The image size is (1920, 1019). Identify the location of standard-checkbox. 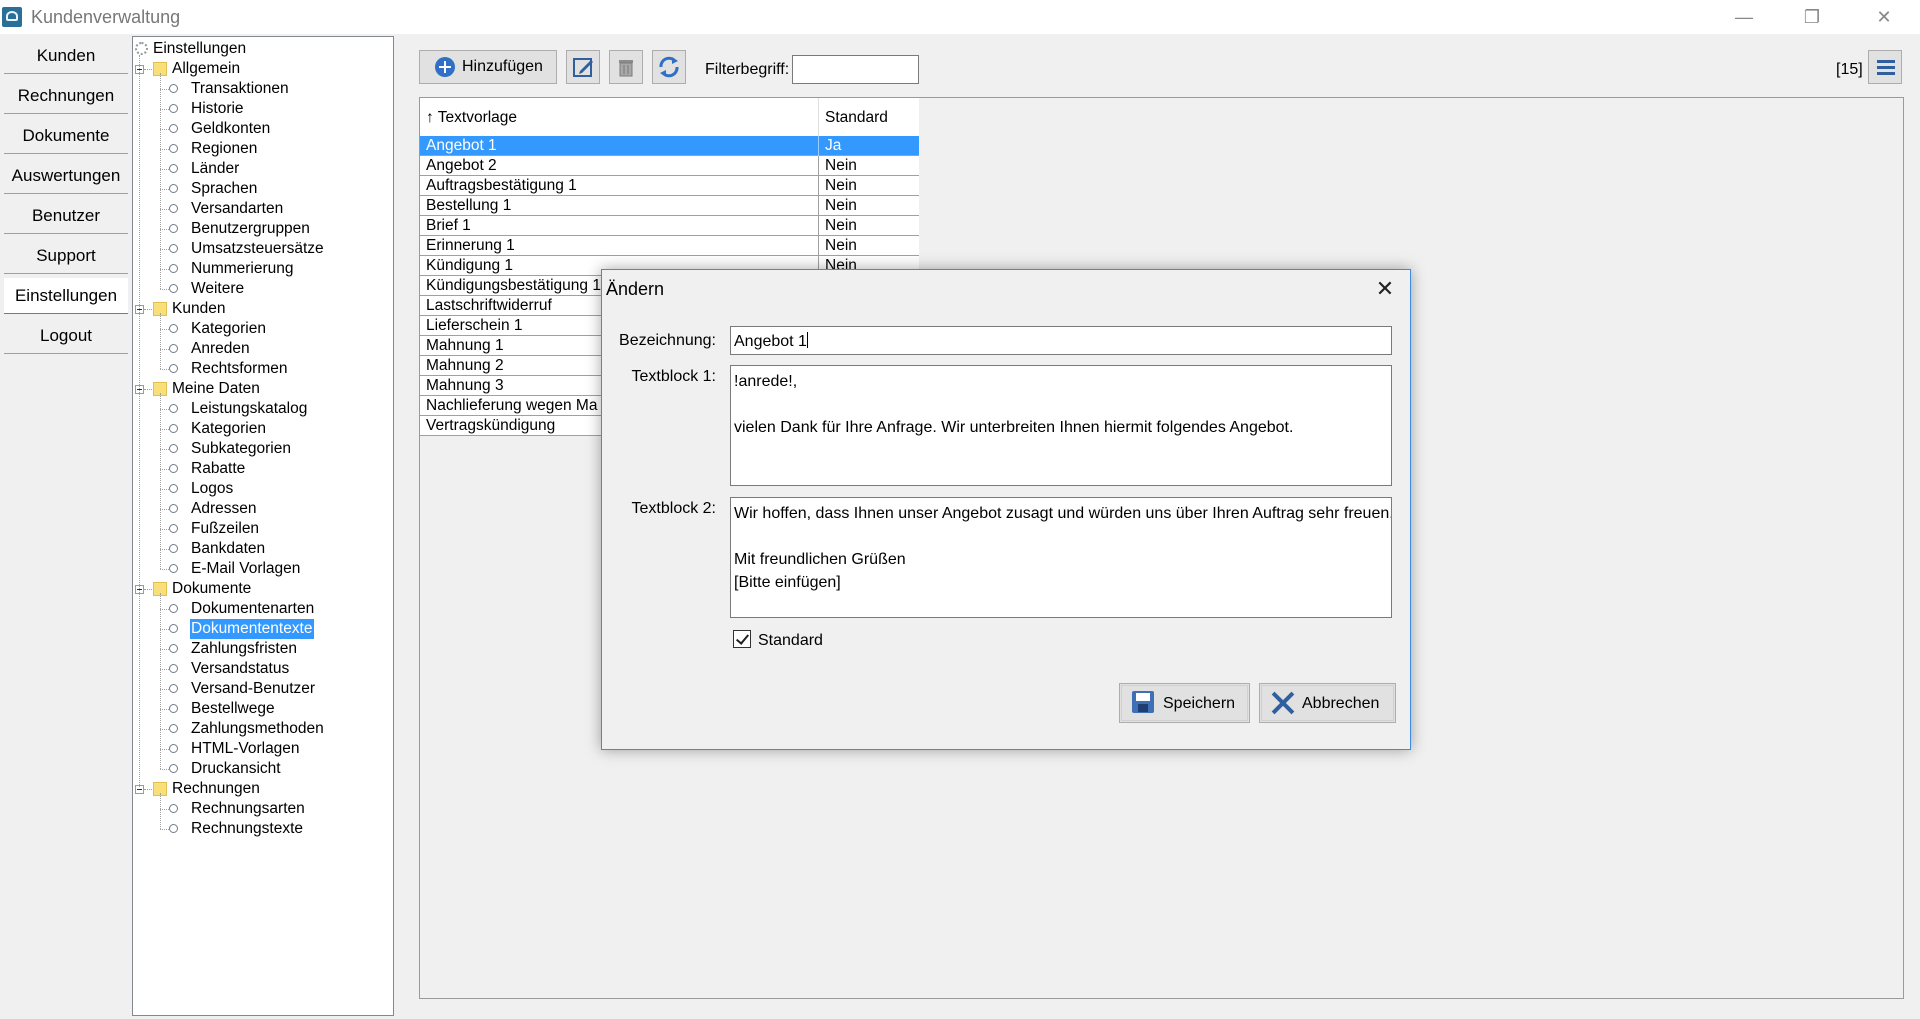
(742, 639).